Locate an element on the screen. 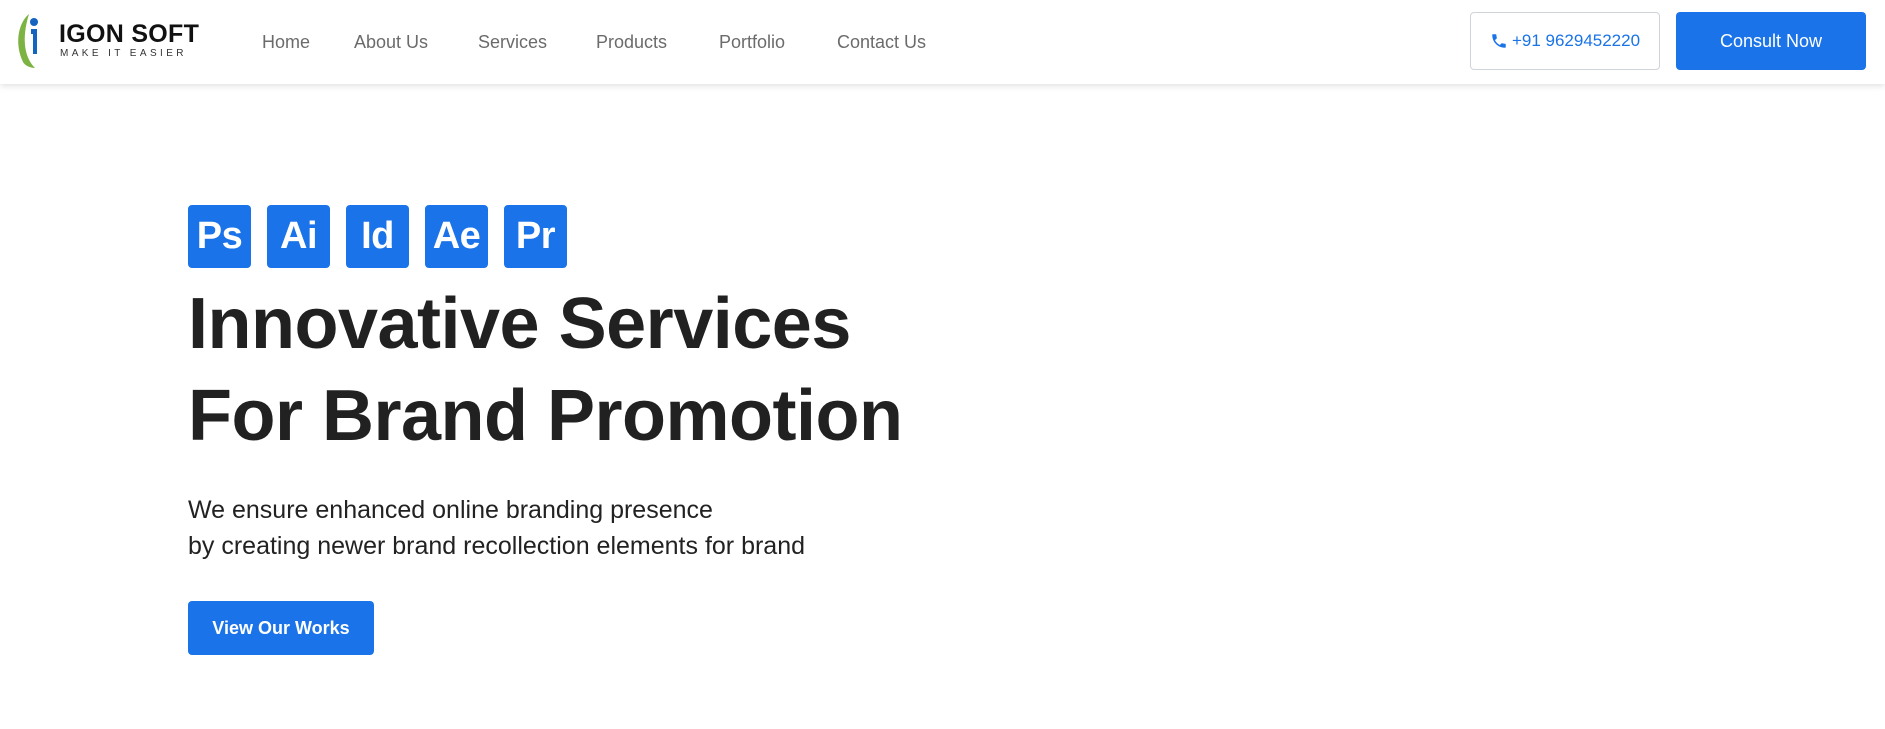 The width and height of the screenshot is (1885, 729). view-our-works-label: View Our Works is located at coordinates (281, 627).